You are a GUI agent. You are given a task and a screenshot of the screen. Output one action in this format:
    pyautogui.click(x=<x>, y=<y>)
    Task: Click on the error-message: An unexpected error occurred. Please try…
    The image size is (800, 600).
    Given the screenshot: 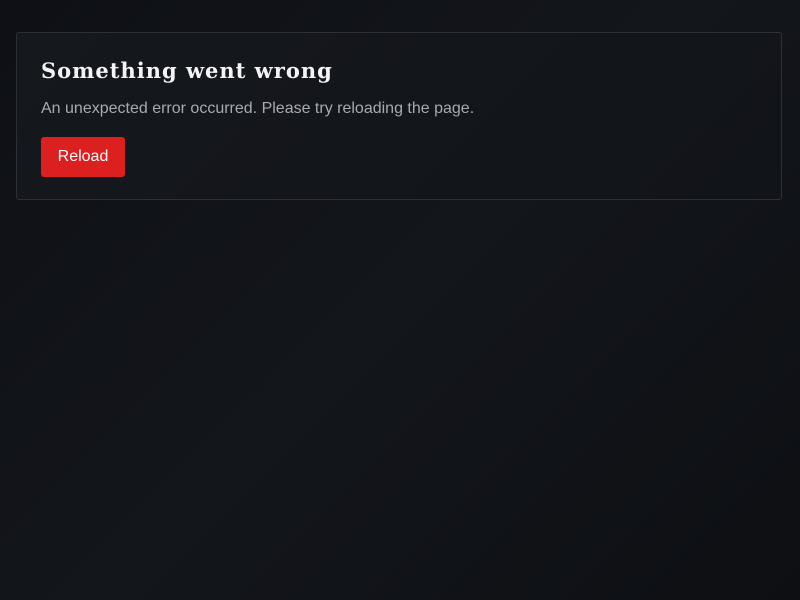 What is the action you would take?
    pyautogui.click(x=258, y=108)
    